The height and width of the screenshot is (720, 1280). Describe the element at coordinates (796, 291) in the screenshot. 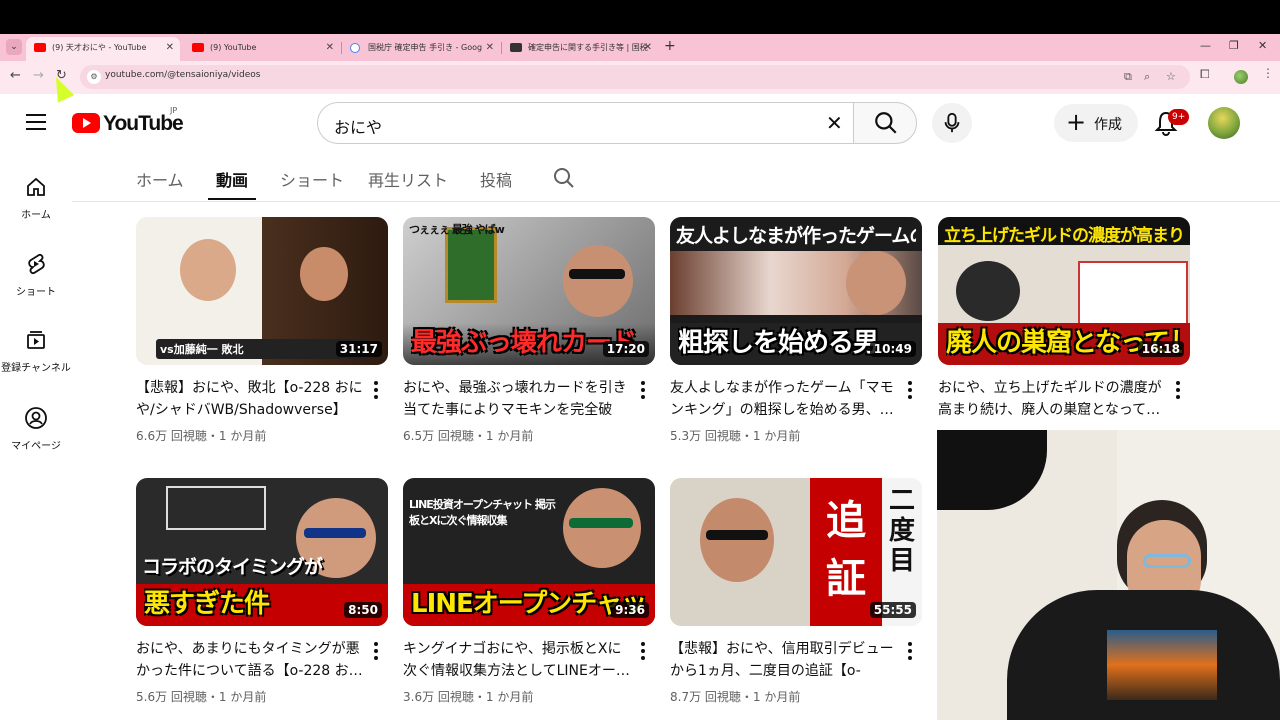

I see `video-thumbnail: 友人よしなまが作ったゲームの 粗探しを始める男 10:49` at that location.